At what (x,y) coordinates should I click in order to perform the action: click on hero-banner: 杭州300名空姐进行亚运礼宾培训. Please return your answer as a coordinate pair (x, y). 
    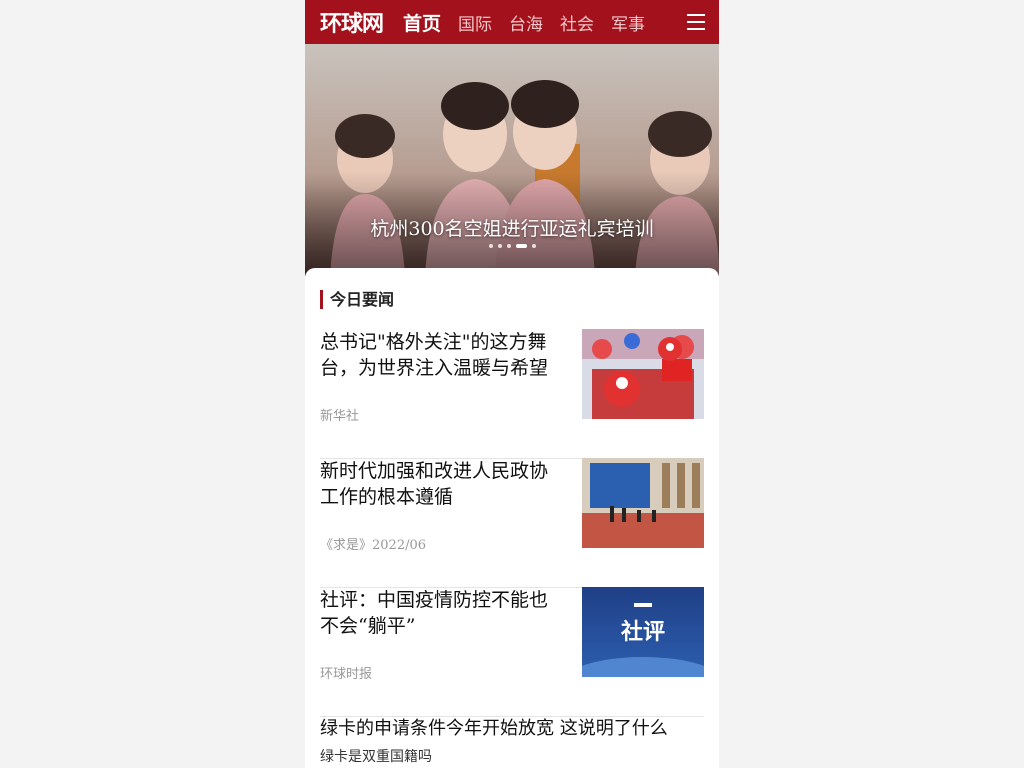
    Looking at the image, I should click on (512, 160).